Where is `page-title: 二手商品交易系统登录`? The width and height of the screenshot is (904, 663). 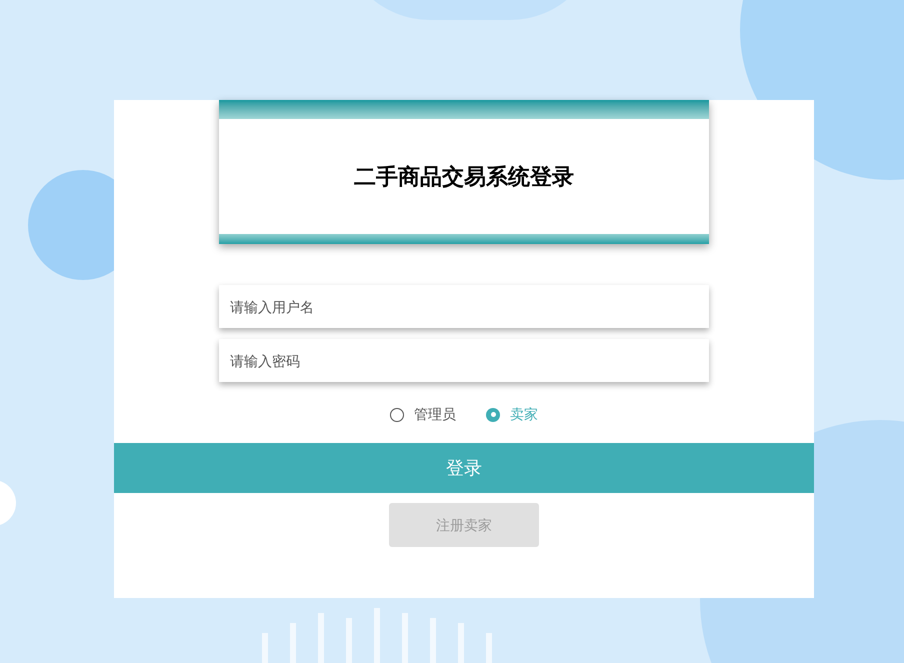
page-title: 二手商品交易系统登录 is located at coordinates (464, 177).